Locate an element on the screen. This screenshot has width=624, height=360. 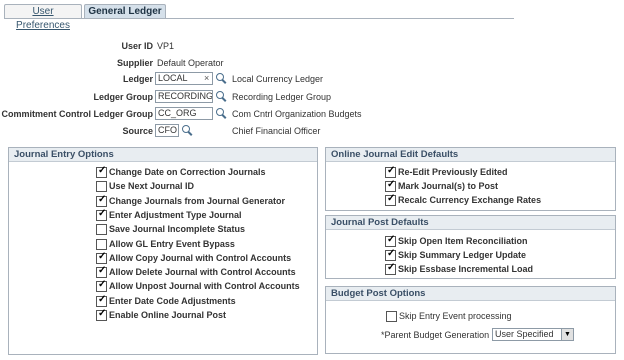
ledger-label: Ledger is located at coordinates (137, 79).